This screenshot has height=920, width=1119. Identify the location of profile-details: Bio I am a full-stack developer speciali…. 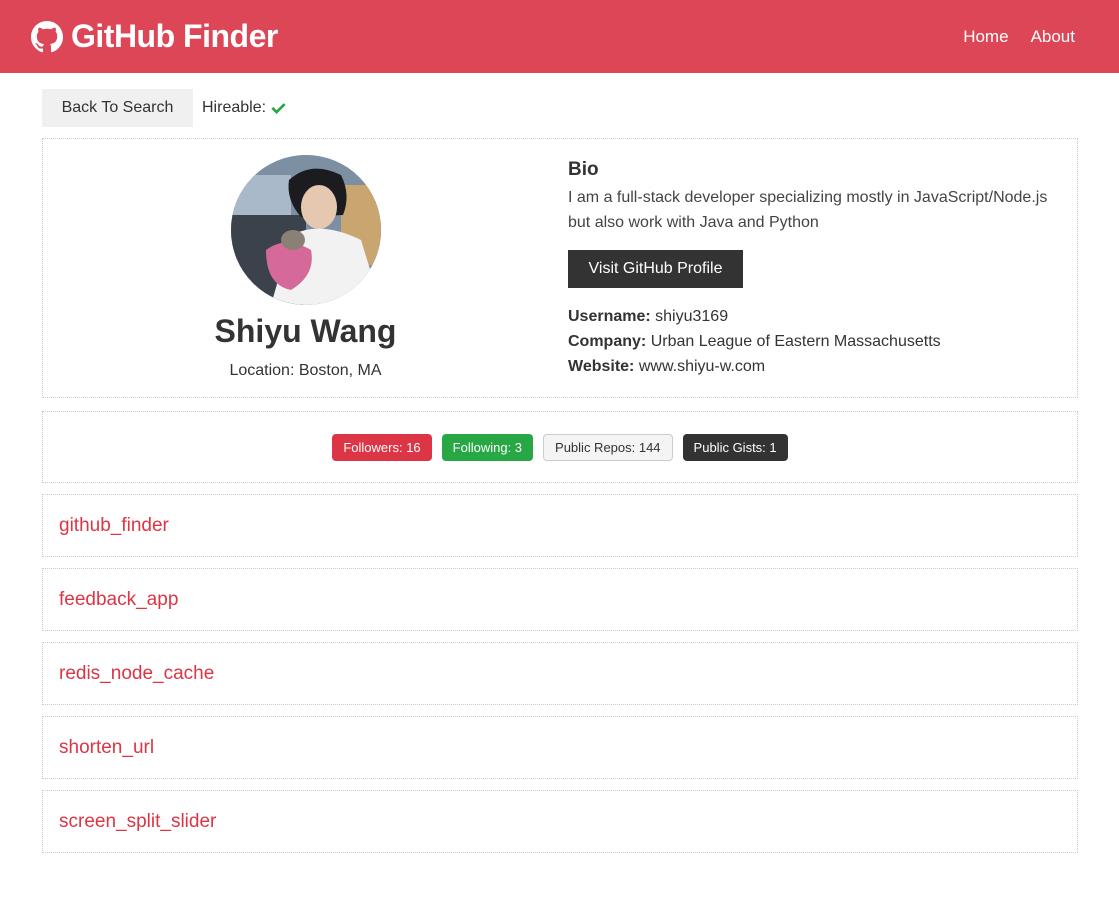
(822, 268).